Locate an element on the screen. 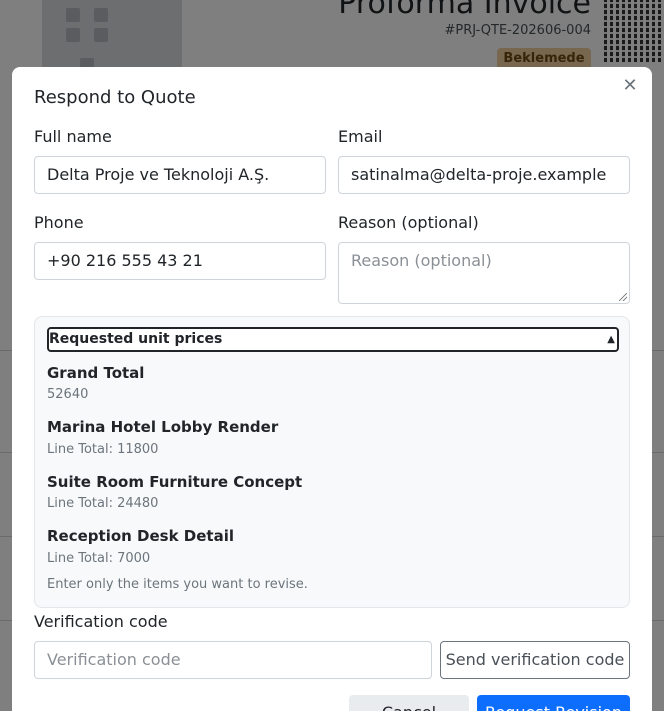  requested-prices-toggle: Requested unit prices ▲ is located at coordinates (333, 339).